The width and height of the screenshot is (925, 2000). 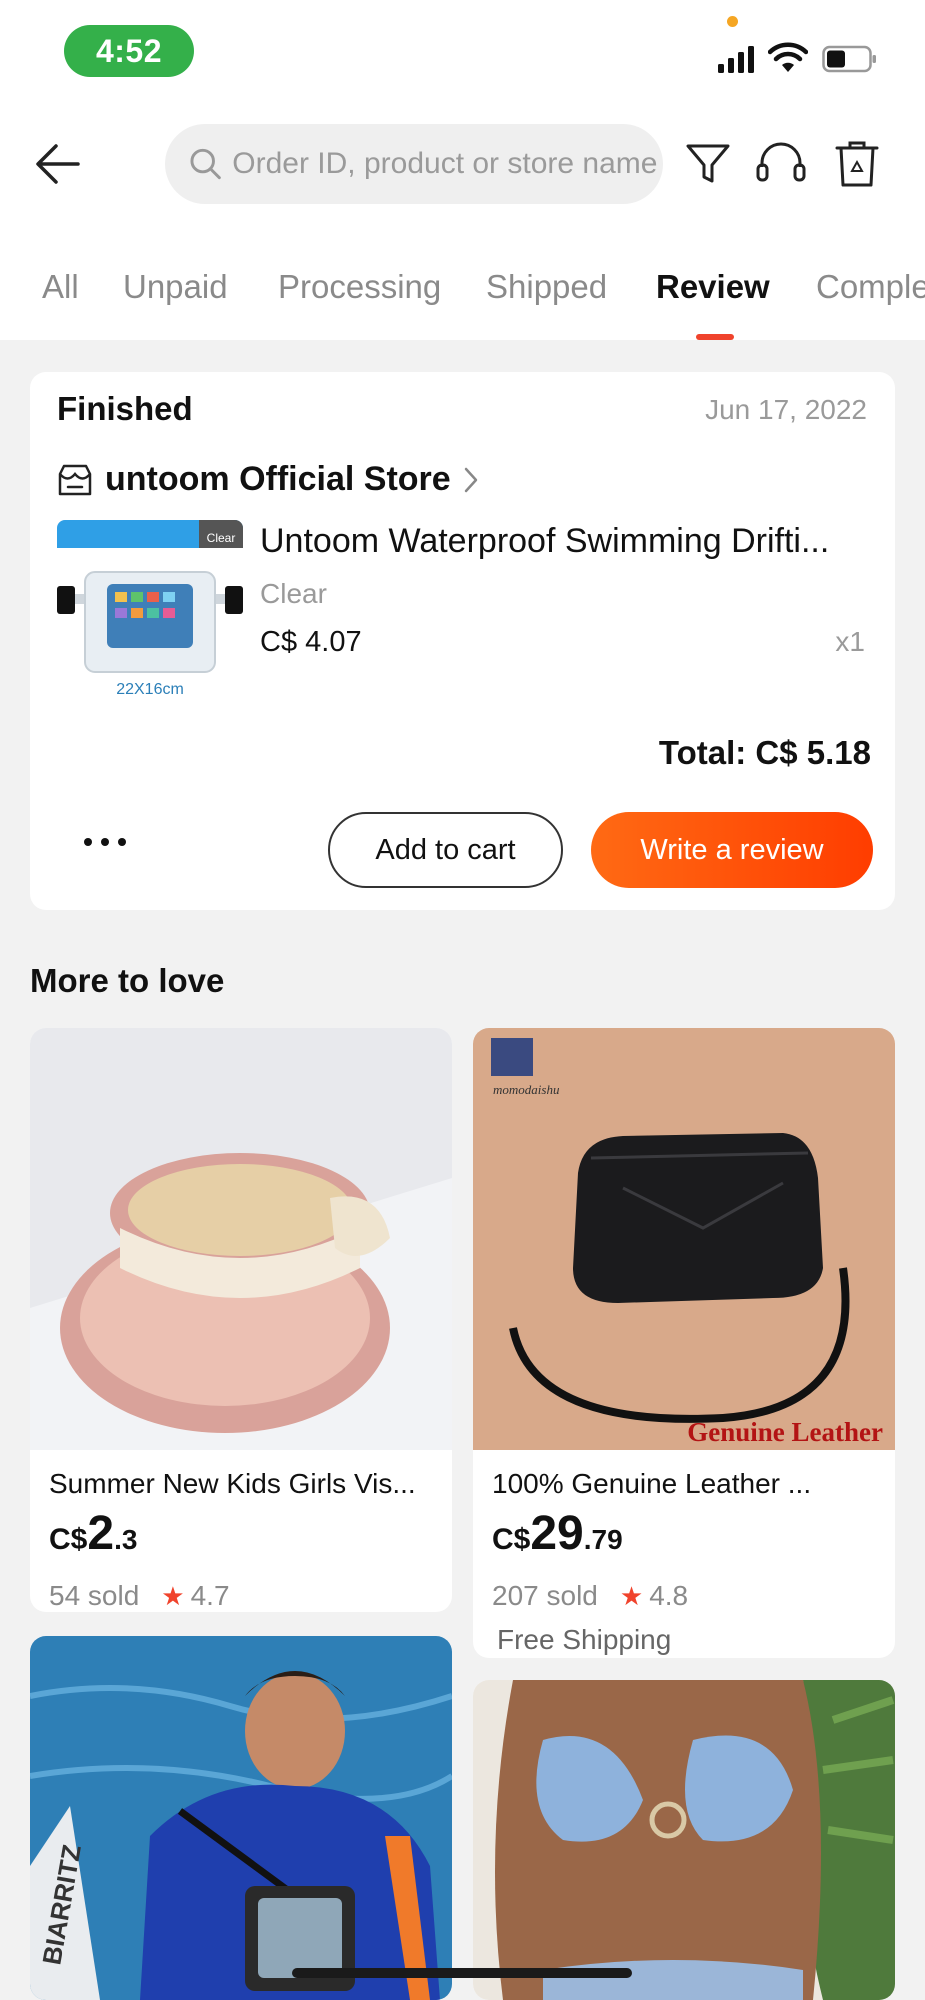 I want to click on tab-completed: Comple, so click(x=870, y=287).